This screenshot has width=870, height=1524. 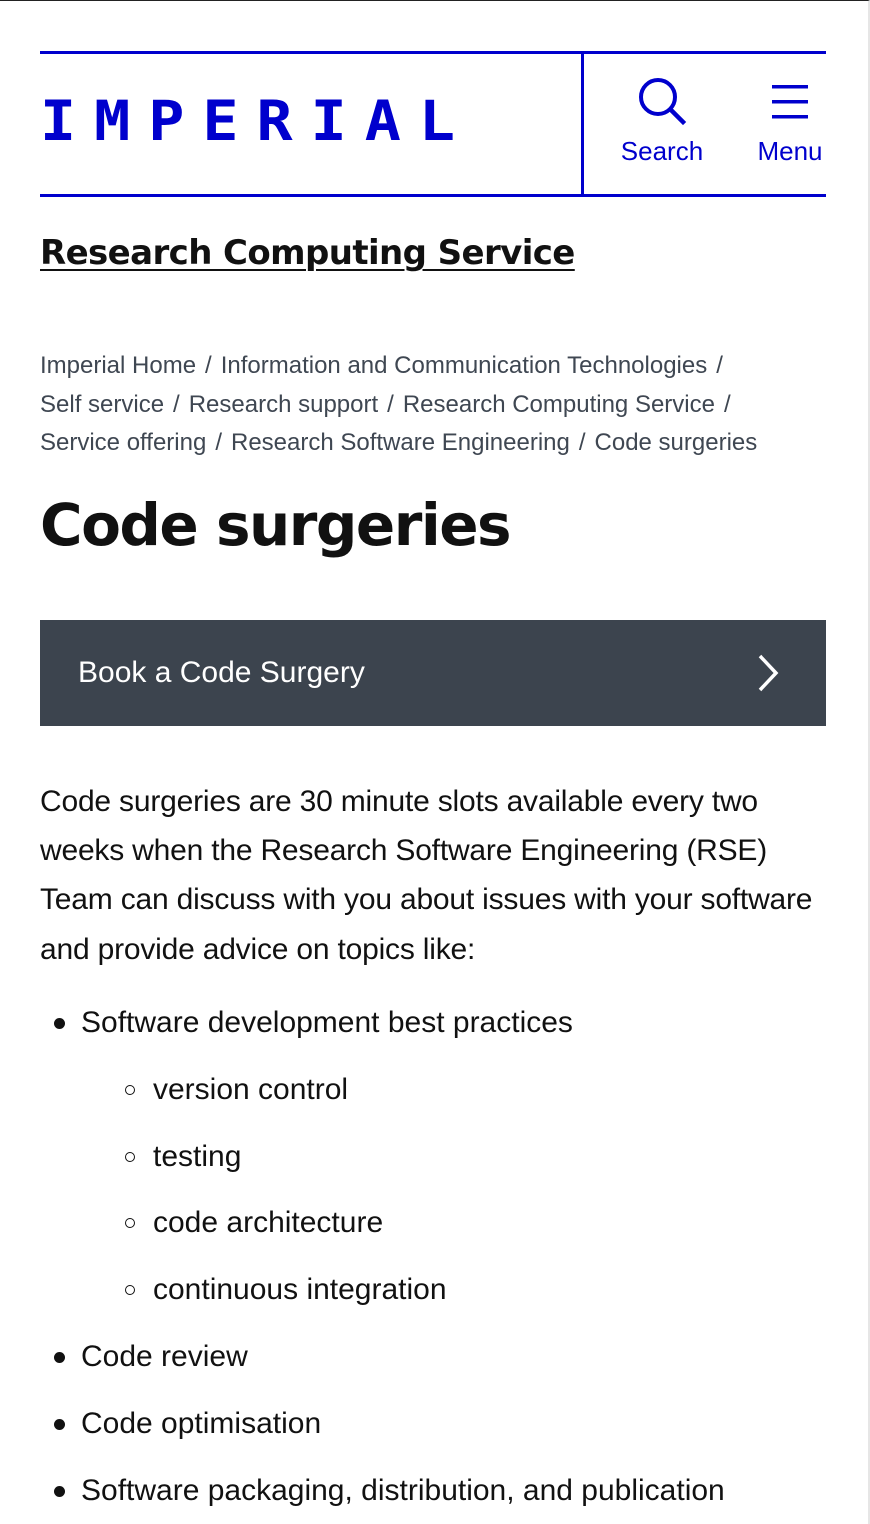 What do you see at coordinates (102, 404) in the screenshot?
I see `breadcrumb-item-self-service: Self service` at bounding box center [102, 404].